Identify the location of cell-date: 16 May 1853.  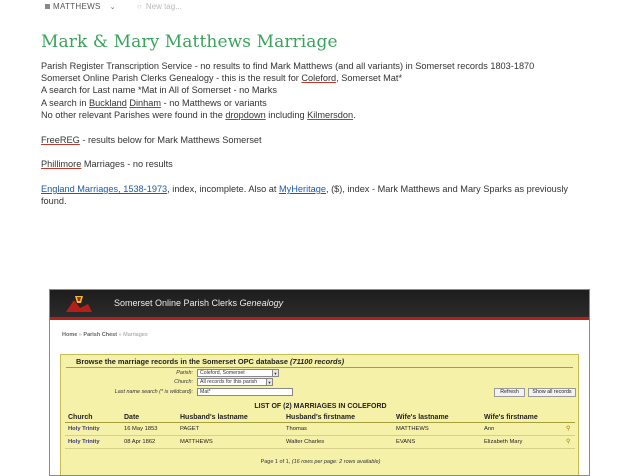
(149, 429).